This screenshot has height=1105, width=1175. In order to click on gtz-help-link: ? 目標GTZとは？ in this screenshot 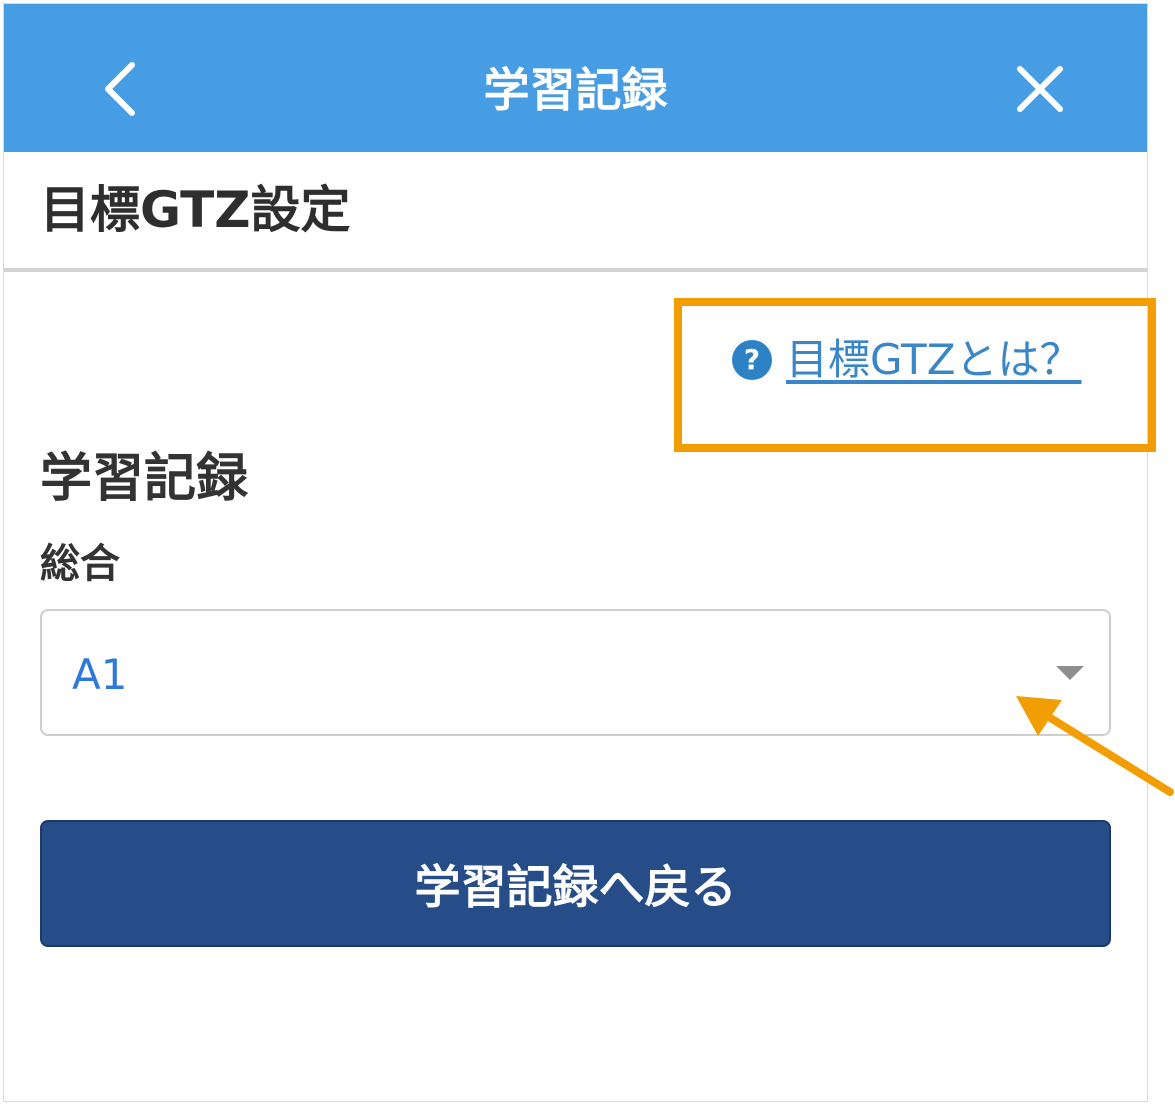, I will do `click(906, 360)`.